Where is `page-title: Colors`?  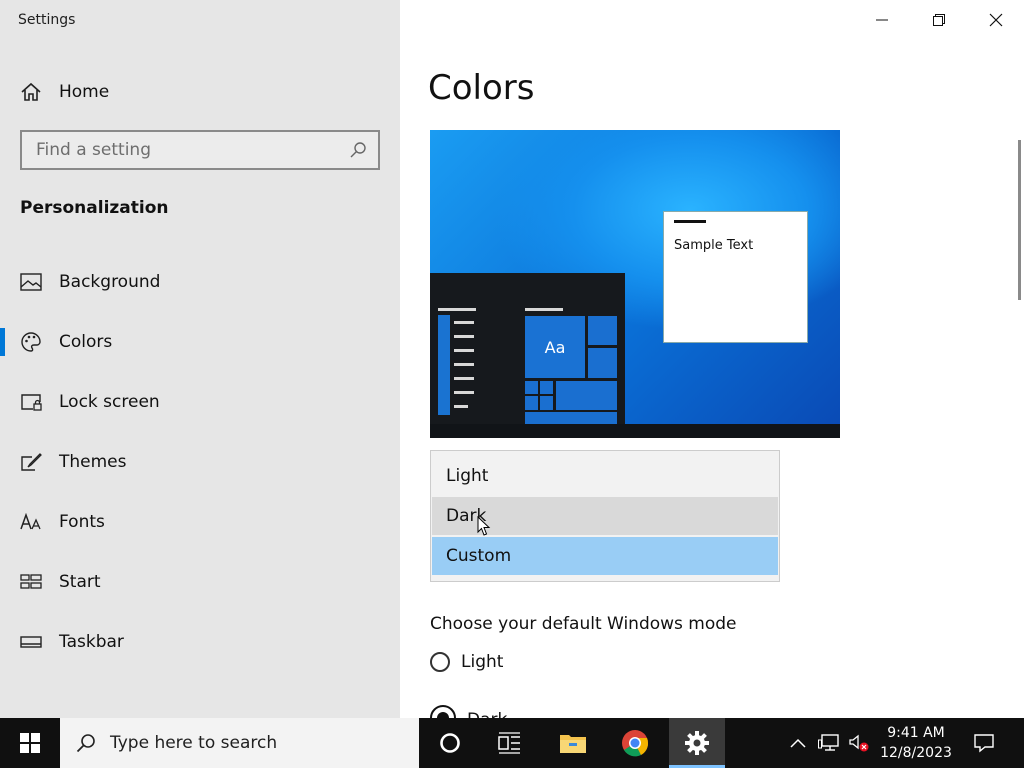
page-title: Colors is located at coordinates (481, 88).